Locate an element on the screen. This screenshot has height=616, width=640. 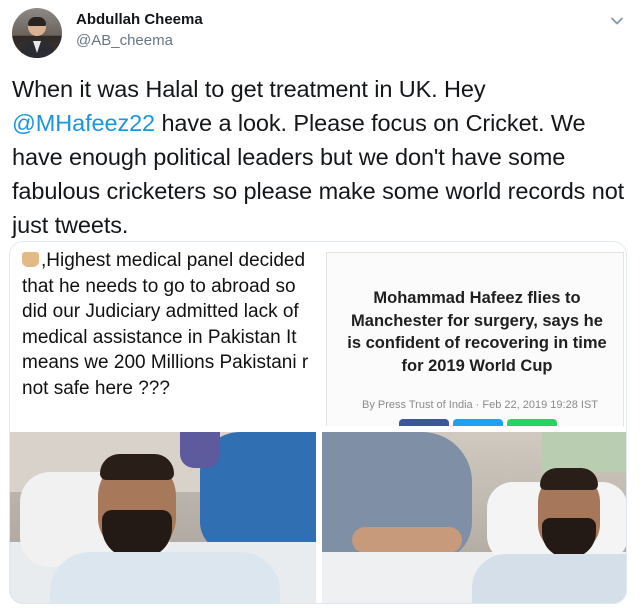
whatsapp-share-icon: w is located at coordinates (532, 422).